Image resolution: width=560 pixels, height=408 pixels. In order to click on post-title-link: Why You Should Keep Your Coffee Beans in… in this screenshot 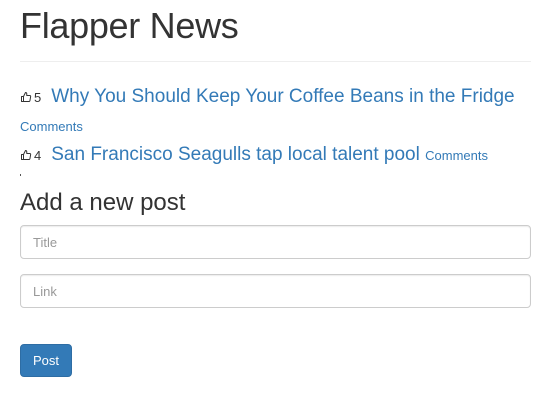, I will do `click(282, 96)`.